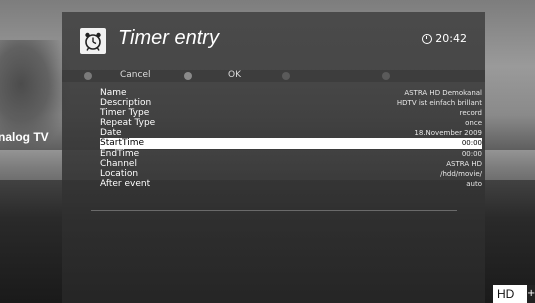 This screenshot has width=535, height=303. Describe the element at coordinates (443, 93) in the screenshot. I see `row-value: ASTRA HD Demokanal` at that location.